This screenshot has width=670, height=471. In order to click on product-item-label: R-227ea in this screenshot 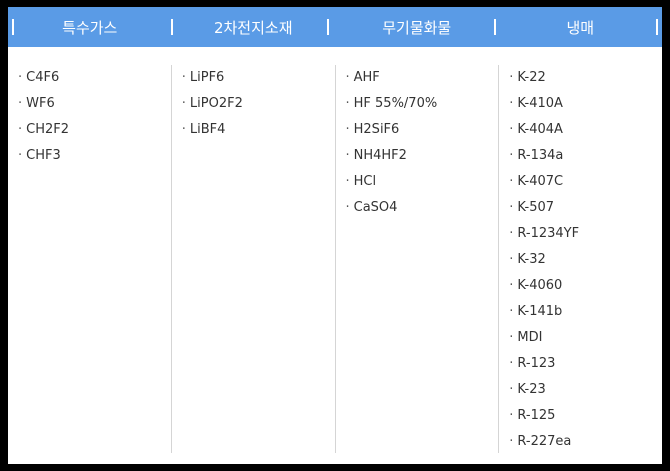, I will do `click(544, 441)`.